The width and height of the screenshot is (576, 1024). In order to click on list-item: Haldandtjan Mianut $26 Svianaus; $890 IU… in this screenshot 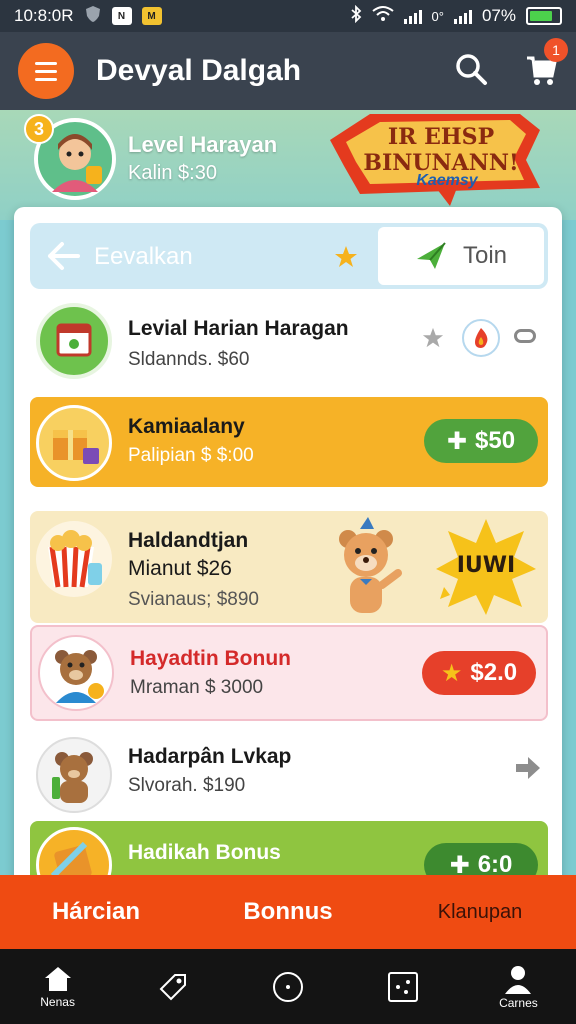, I will do `click(289, 567)`.